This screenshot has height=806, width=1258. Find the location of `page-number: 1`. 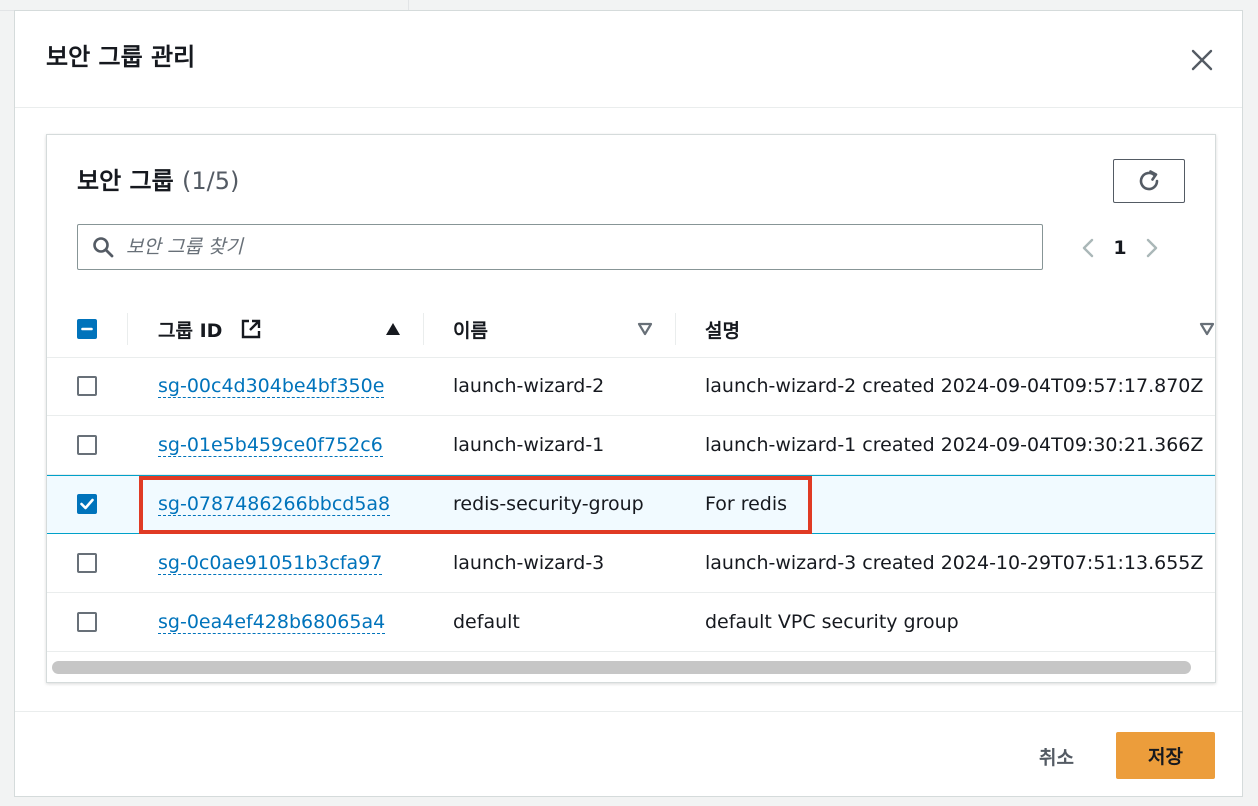

page-number: 1 is located at coordinates (1120, 248).